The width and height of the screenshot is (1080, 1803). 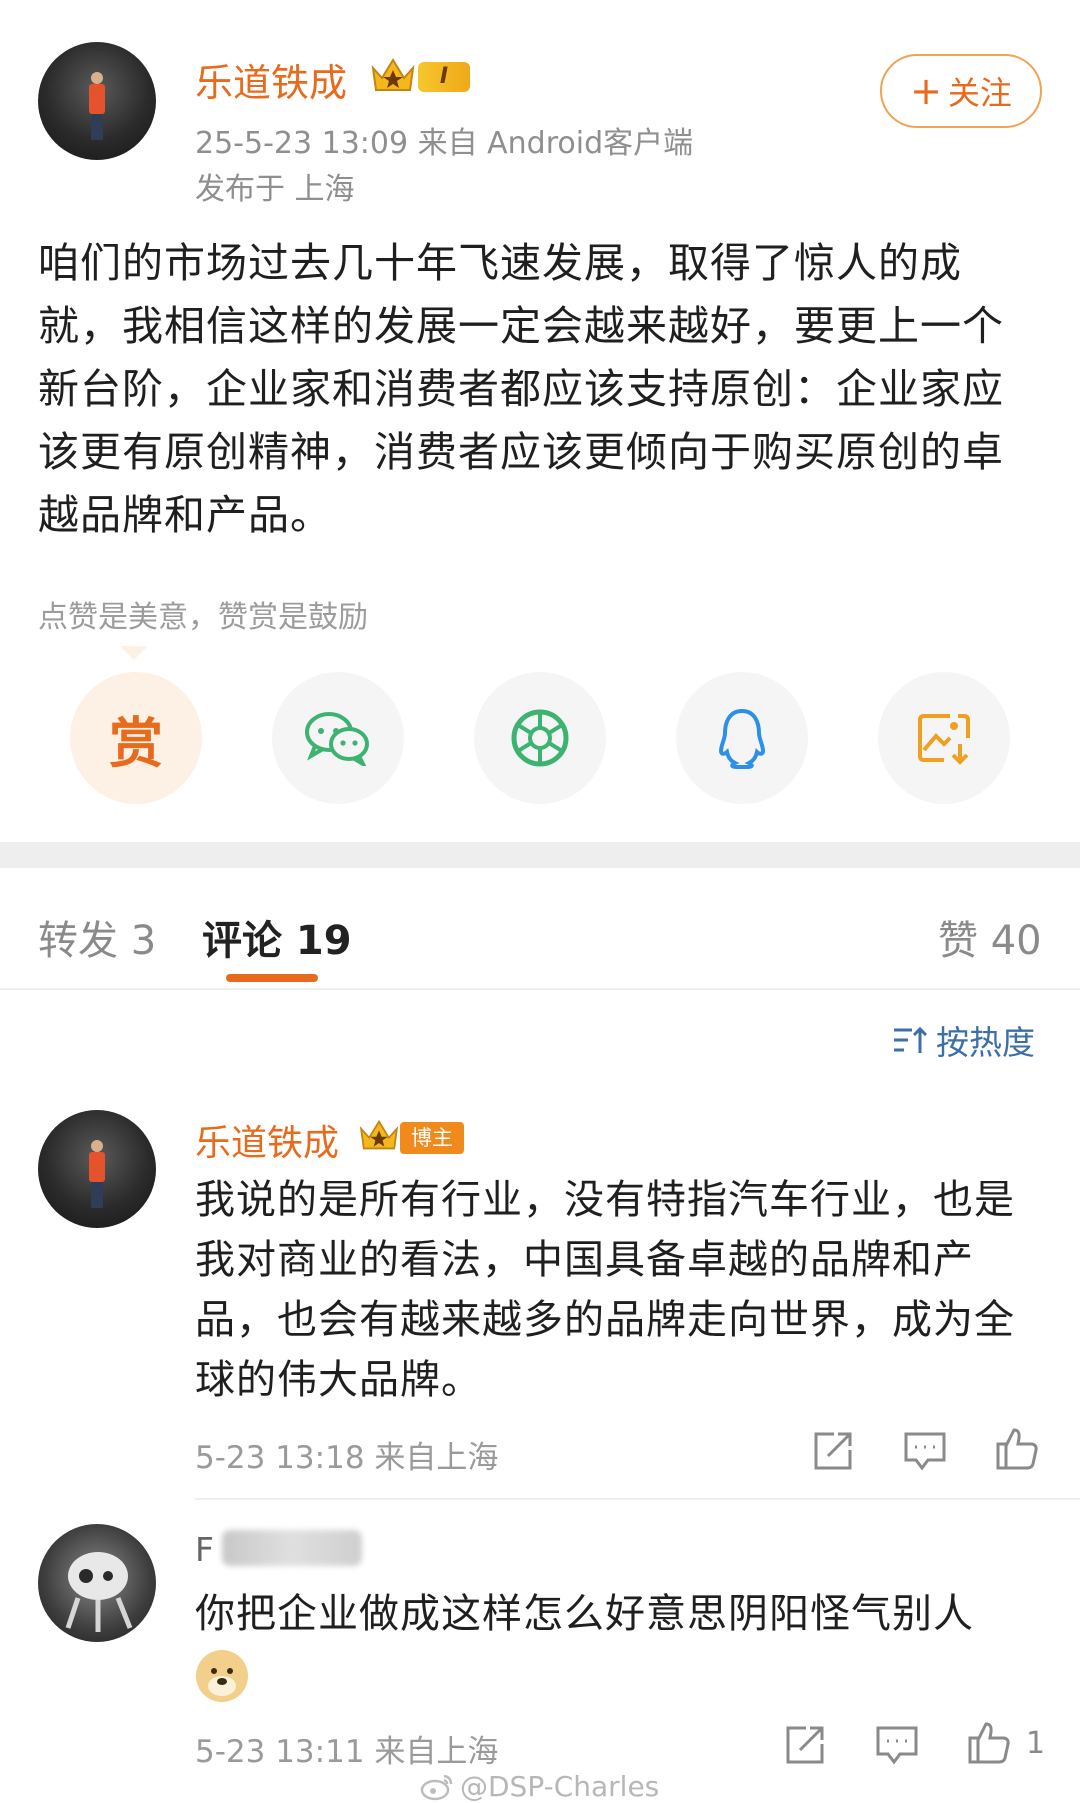 What do you see at coordinates (203, 617) in the screenshot?
I see `reward-hint: 点赞是美意，赞赏是鼓励` at bounding box center [203, 617].